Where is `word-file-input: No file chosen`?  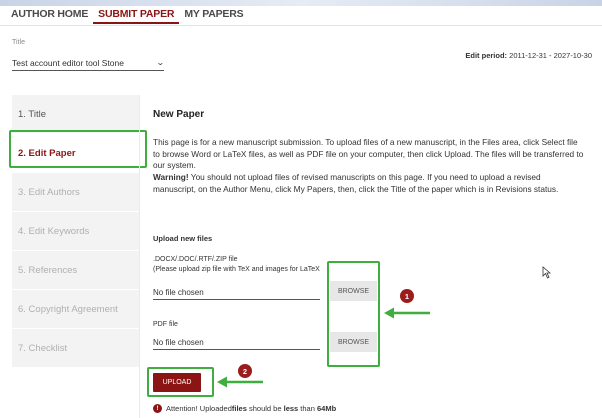 word-file-input: No file chosen is located at coordinates (236, 294).